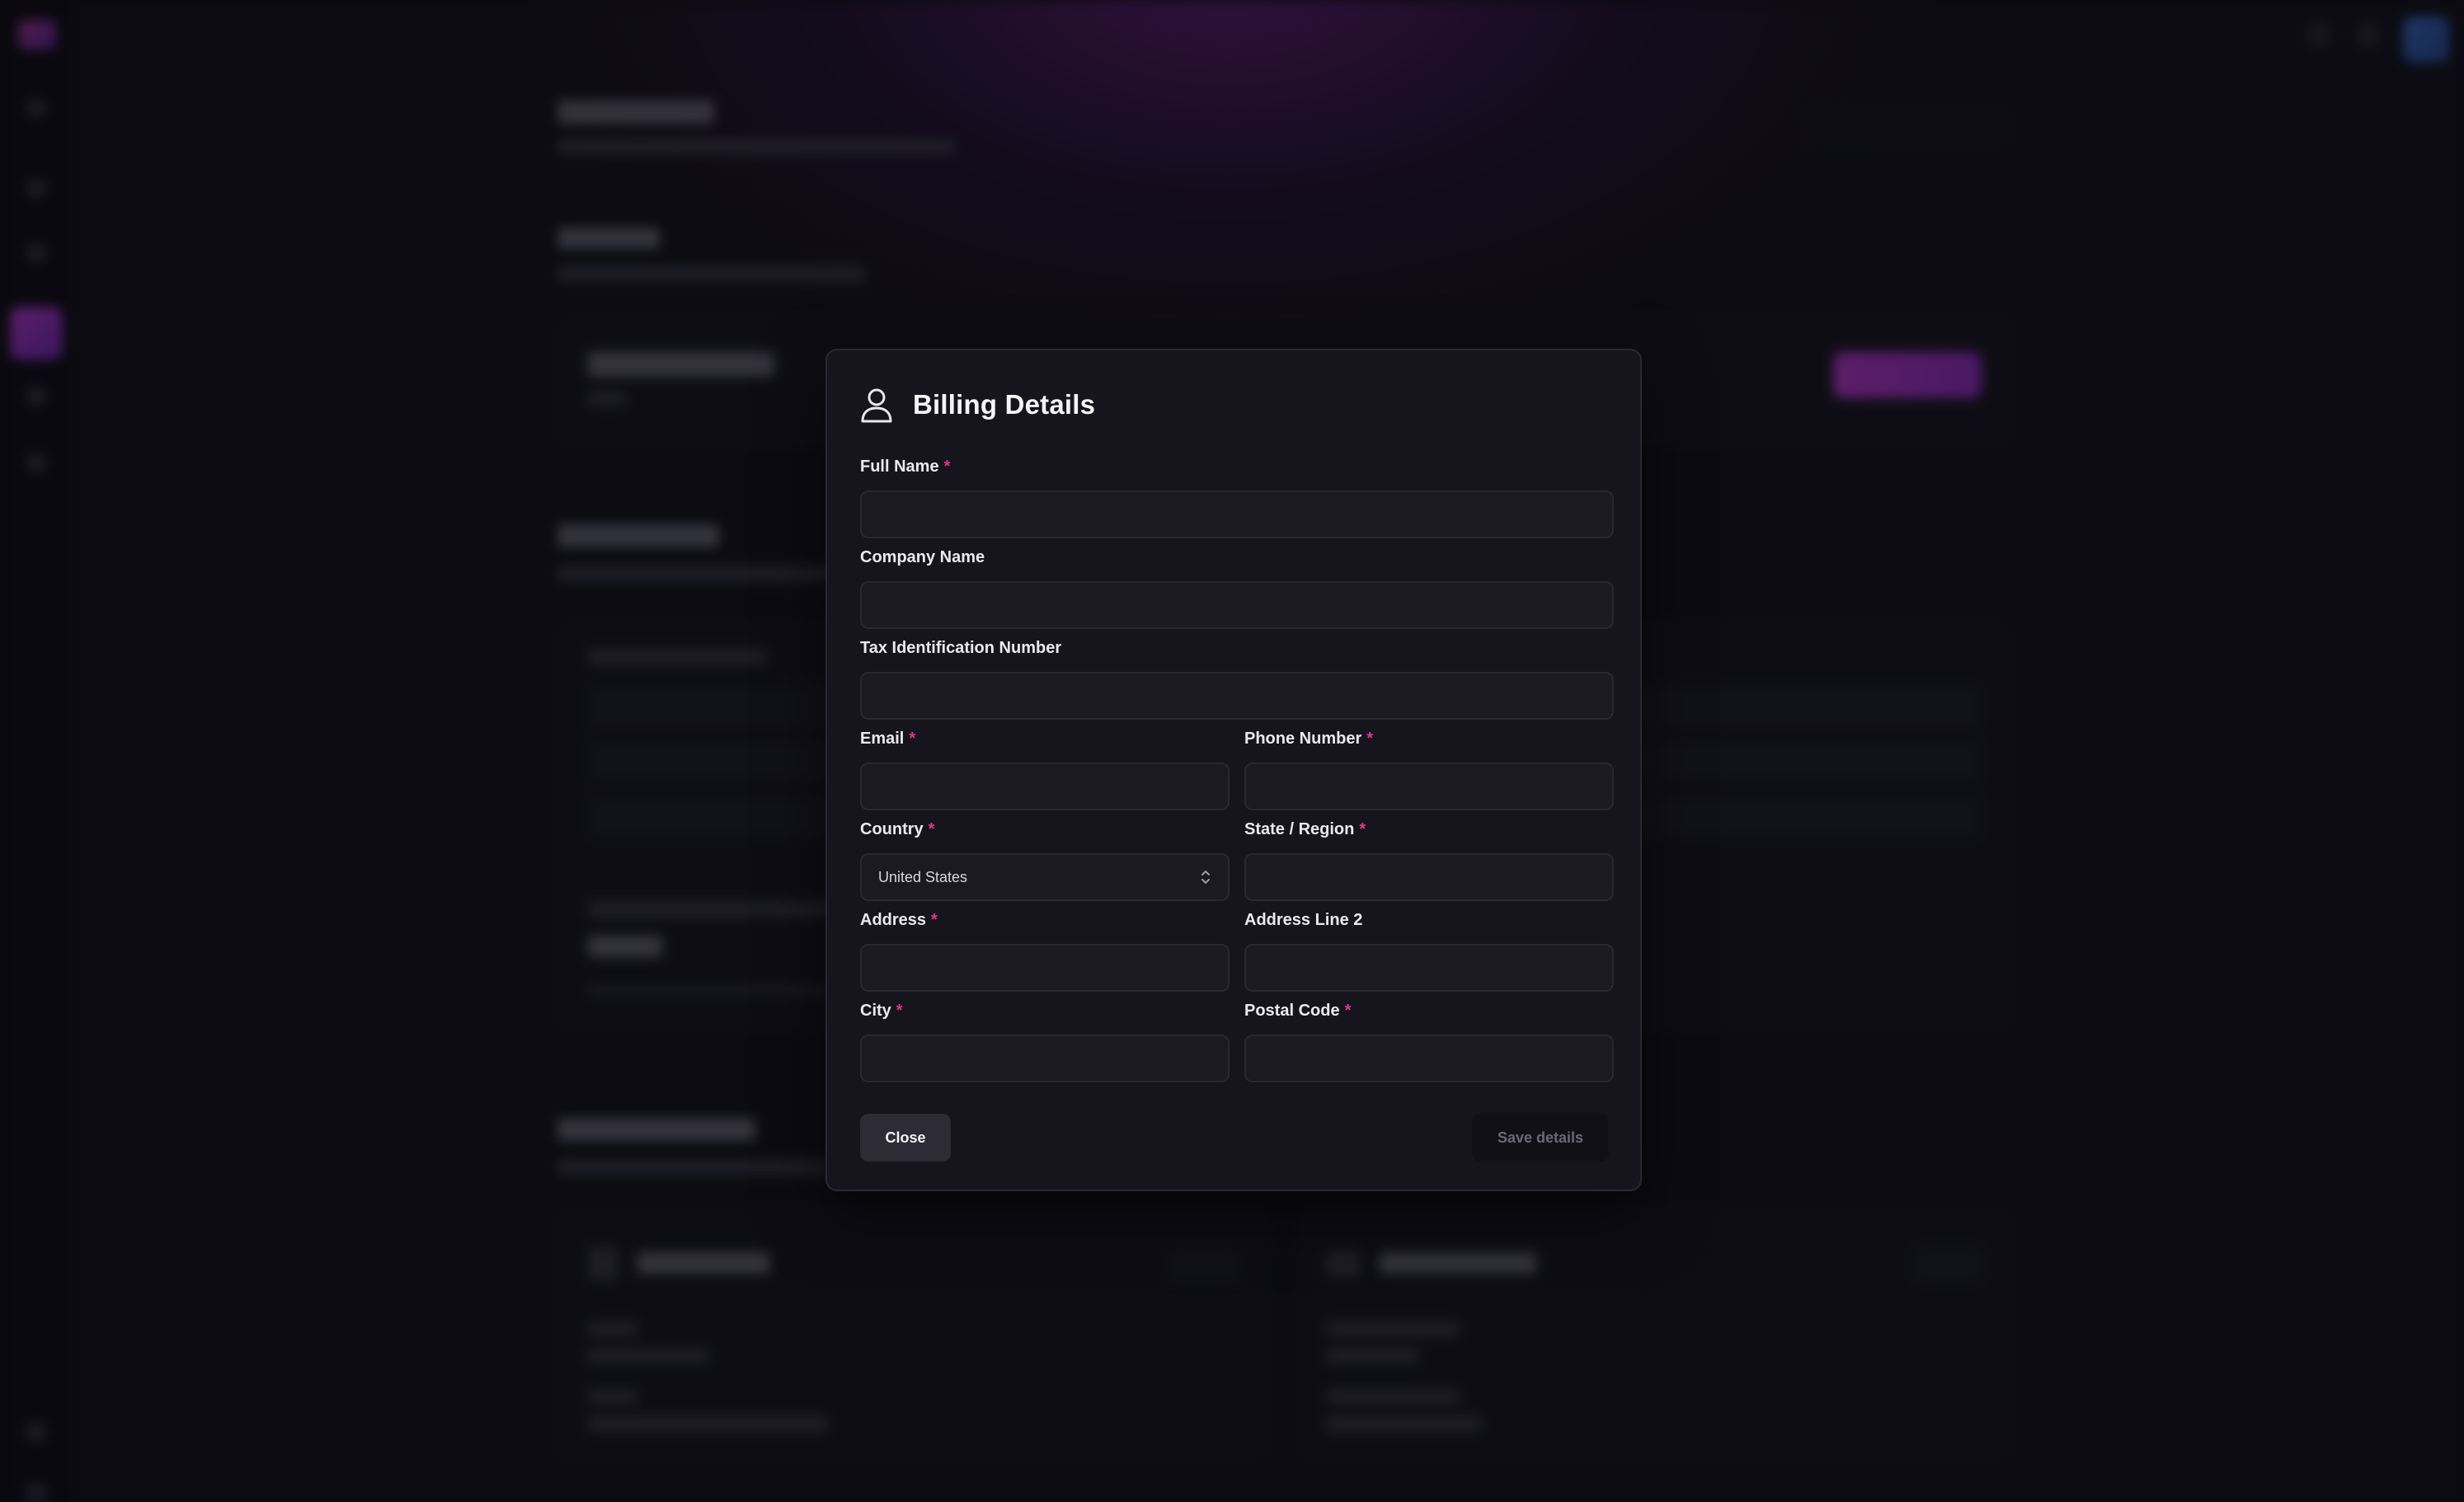 This screenshot has width=2464, height=1502. I want to click on postal-code-field-group: Postal Code *, so click(1429, 1041).